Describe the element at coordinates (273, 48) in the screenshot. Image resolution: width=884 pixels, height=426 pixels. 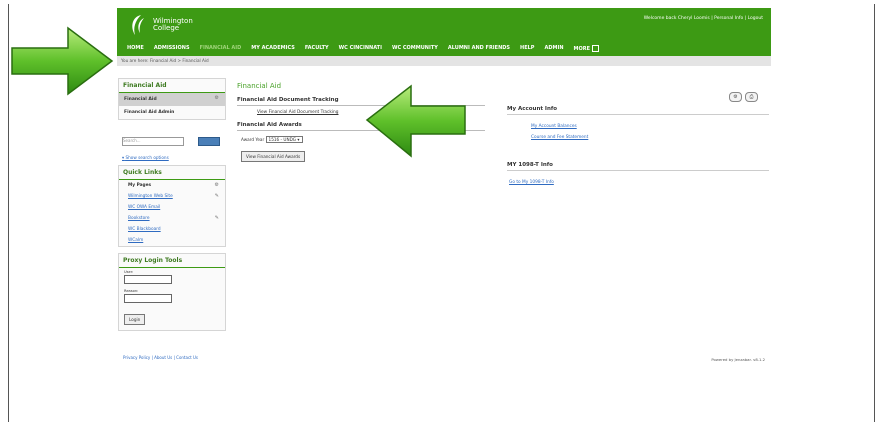
I see `nav-my-academics: MY ACADEMICS` at that location.